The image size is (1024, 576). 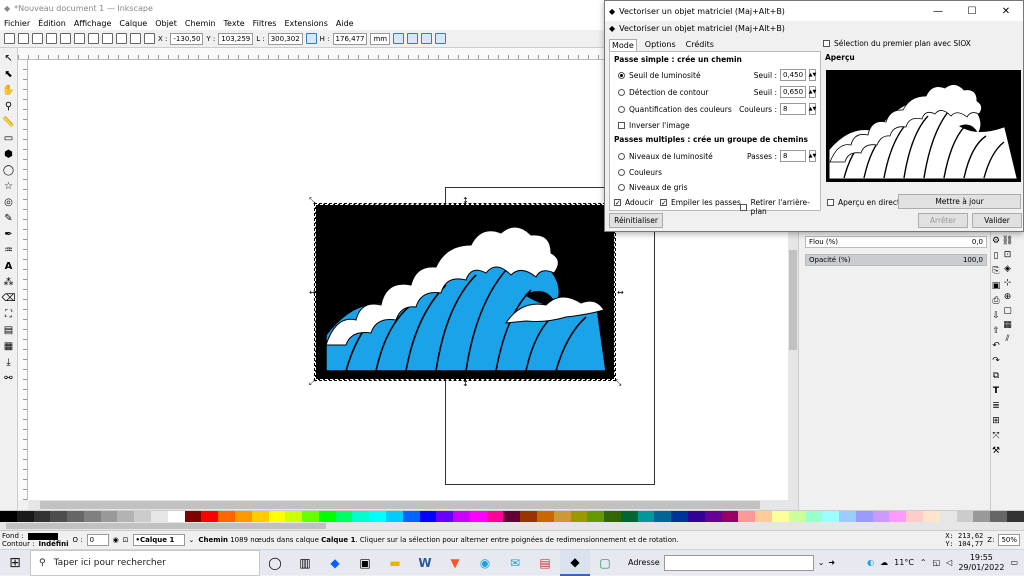 What do you see at coordinates (135, 38) in the screenshot?
I see `lower-icon` at bounding box center [135, 38].